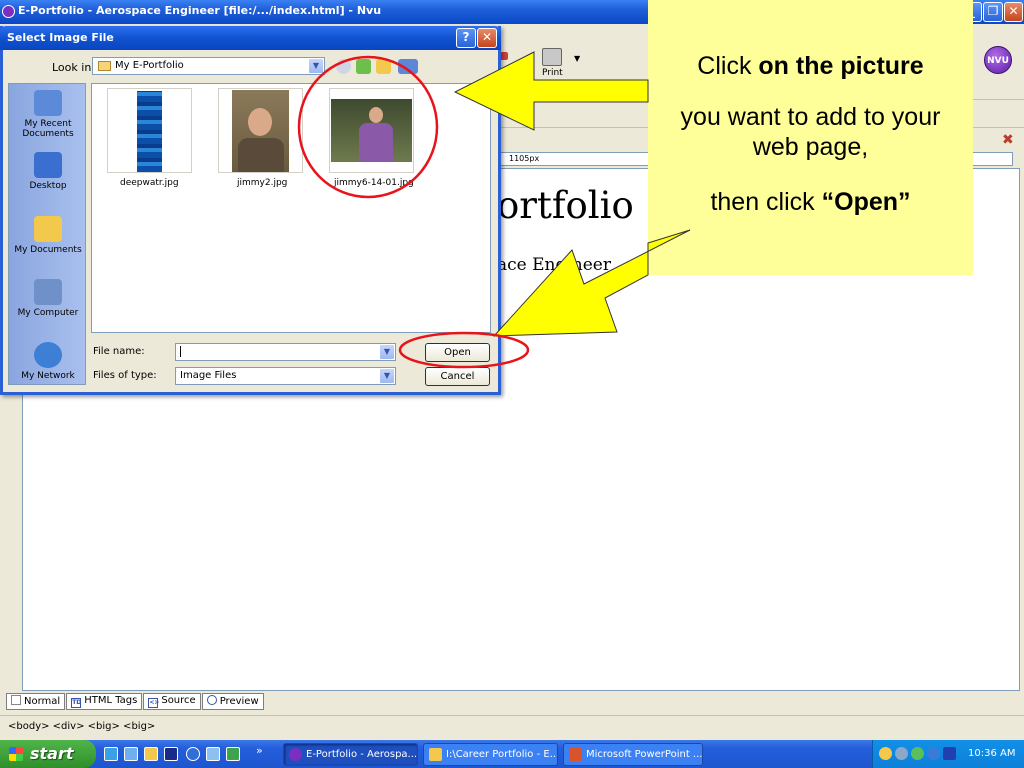  What do you see at coordinates (374, 183) in the screenshot?
I see `file-name-label: jimmy6-14-01.jpg` at bounding box center [374, 183].